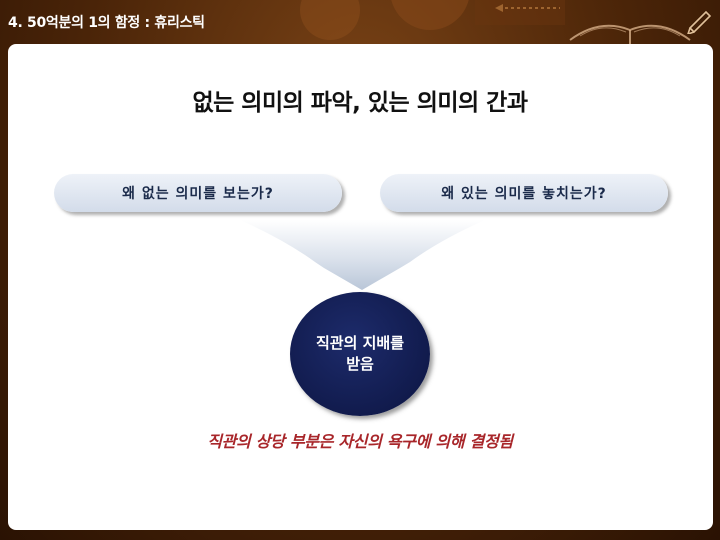 This screenshot has width=720, height=540. What do you see at coordinates (360, 343) in the screenshot?
I see `center-line-1: 직관의 지배를` at bounding box center [360, 343].